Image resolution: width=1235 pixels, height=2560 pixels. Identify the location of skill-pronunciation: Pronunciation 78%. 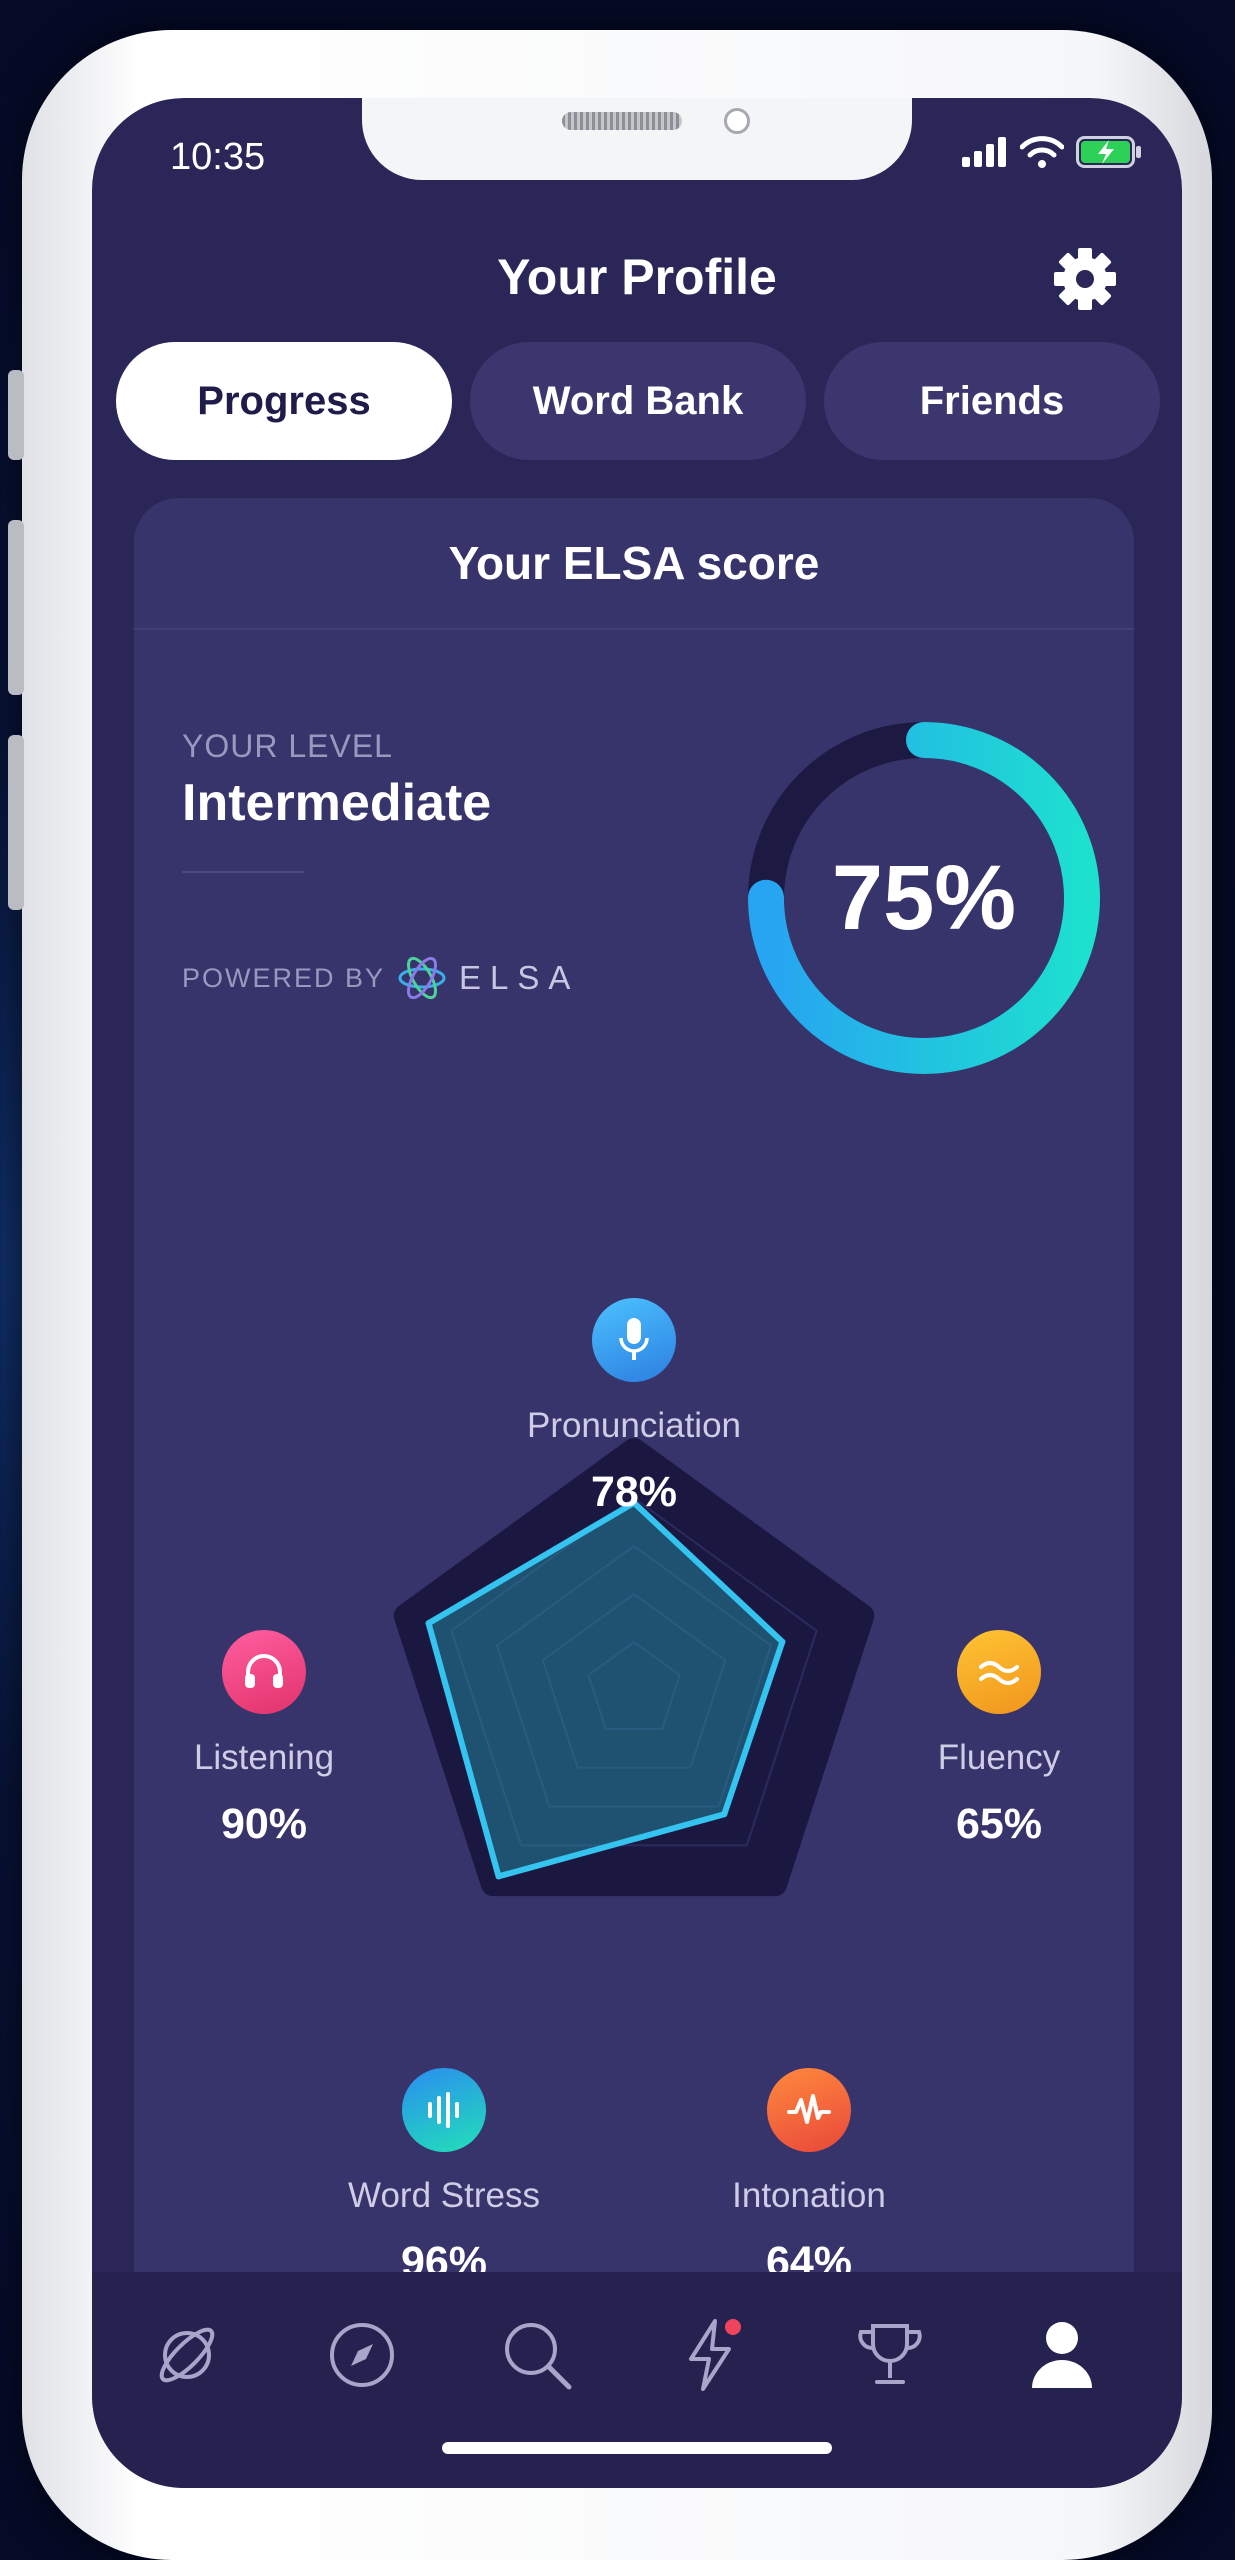
(634, 1407).